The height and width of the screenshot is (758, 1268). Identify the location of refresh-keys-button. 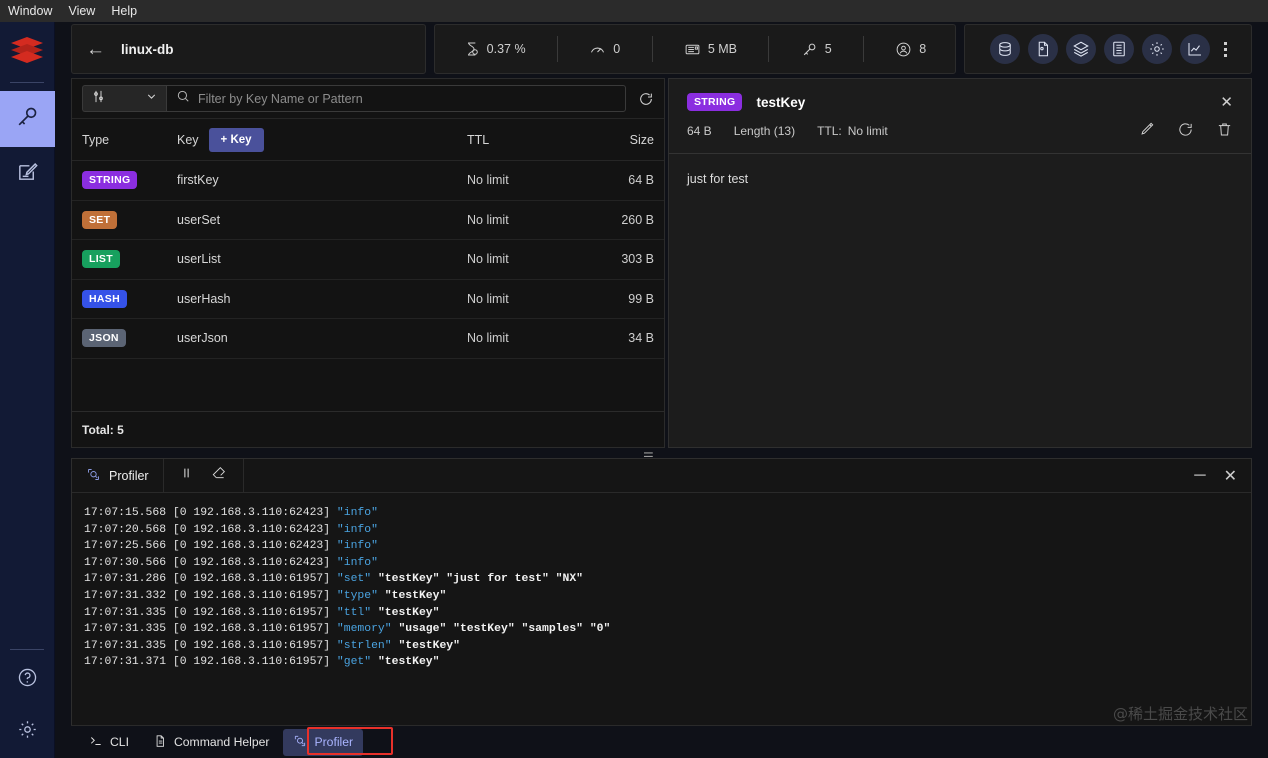
(646, 99).